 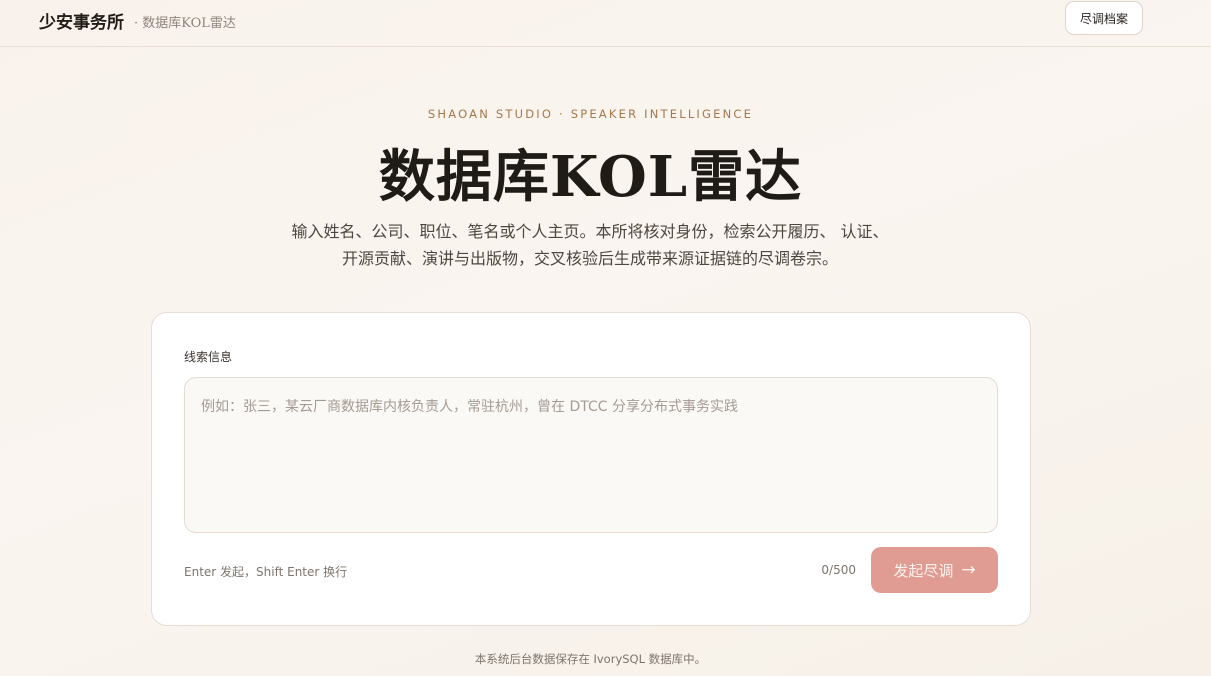 I want to click on hero-description-line-1: 输入姓名、公司、职位、笔名或个人主页。本所将核对身份，检索公开履历、 认证、, so click(x=590, y=231).